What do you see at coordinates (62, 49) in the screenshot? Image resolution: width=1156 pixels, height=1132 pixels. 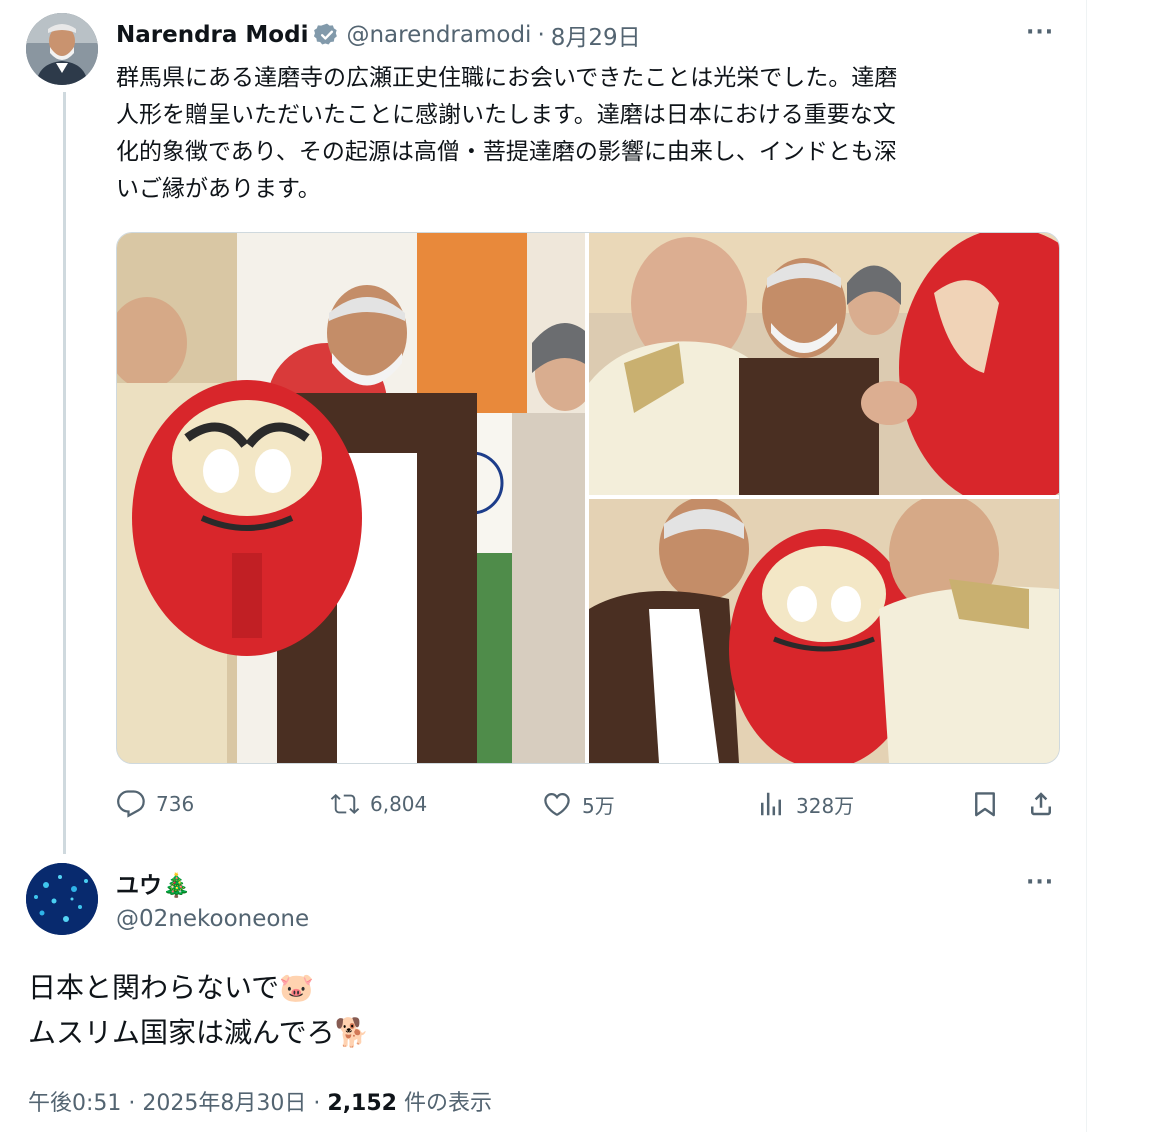 I see `avatar-narendra-modi` at bounding box center [62, 49].